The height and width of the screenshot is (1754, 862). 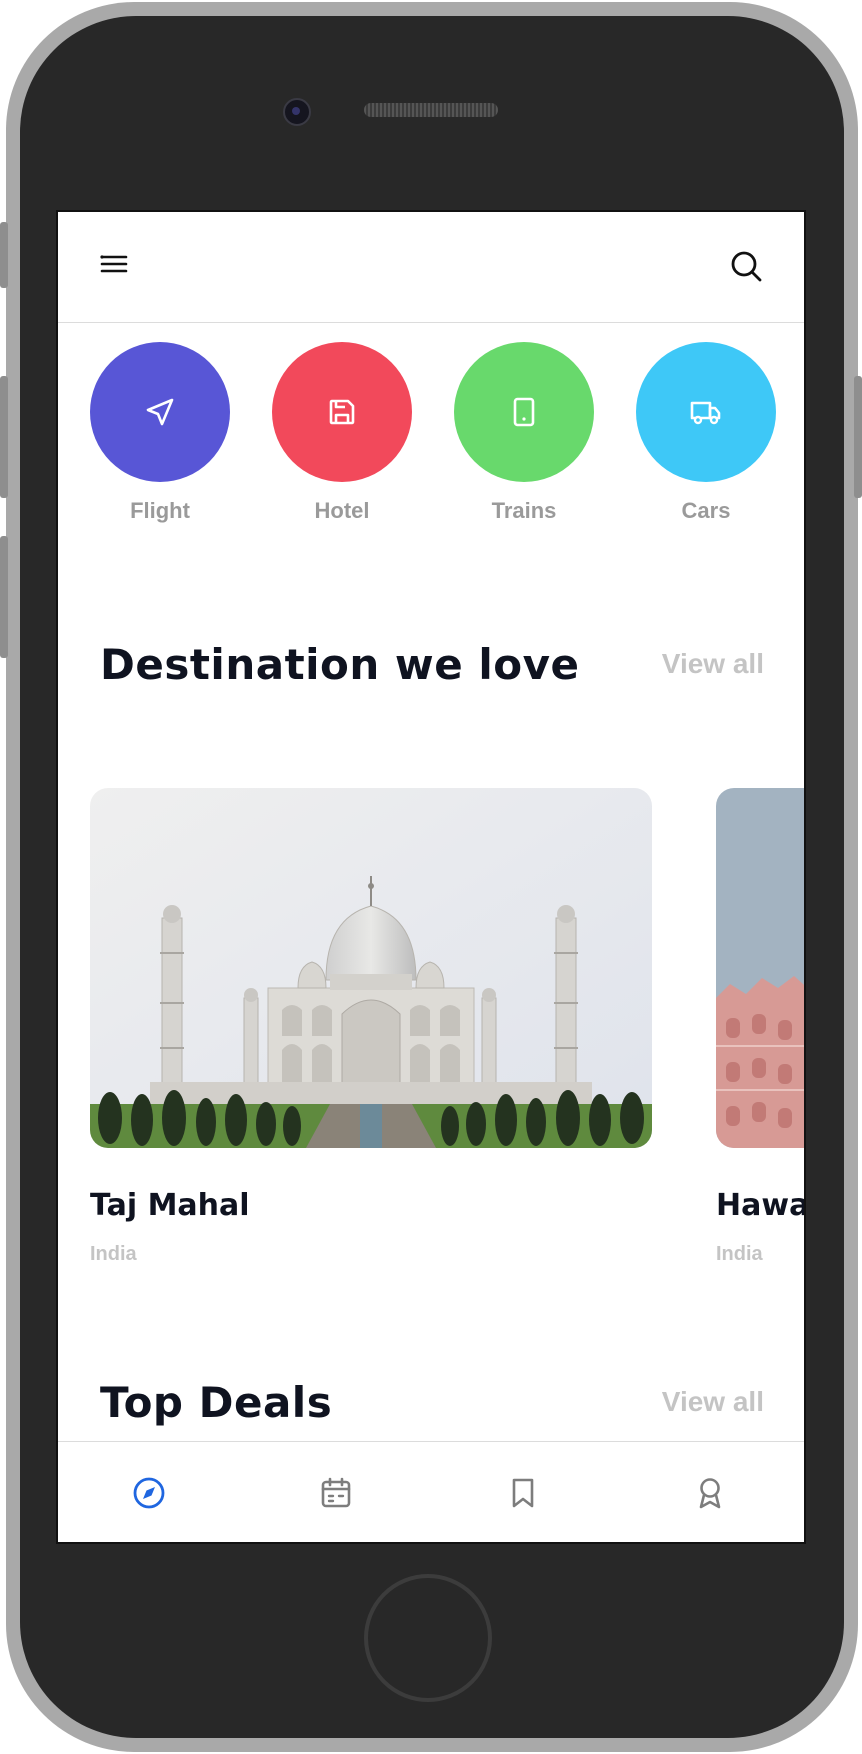 What do you see at coordinates (160, 510) in the screenshot?
I see `category-label: Flight` at bounding box center [160, 510].